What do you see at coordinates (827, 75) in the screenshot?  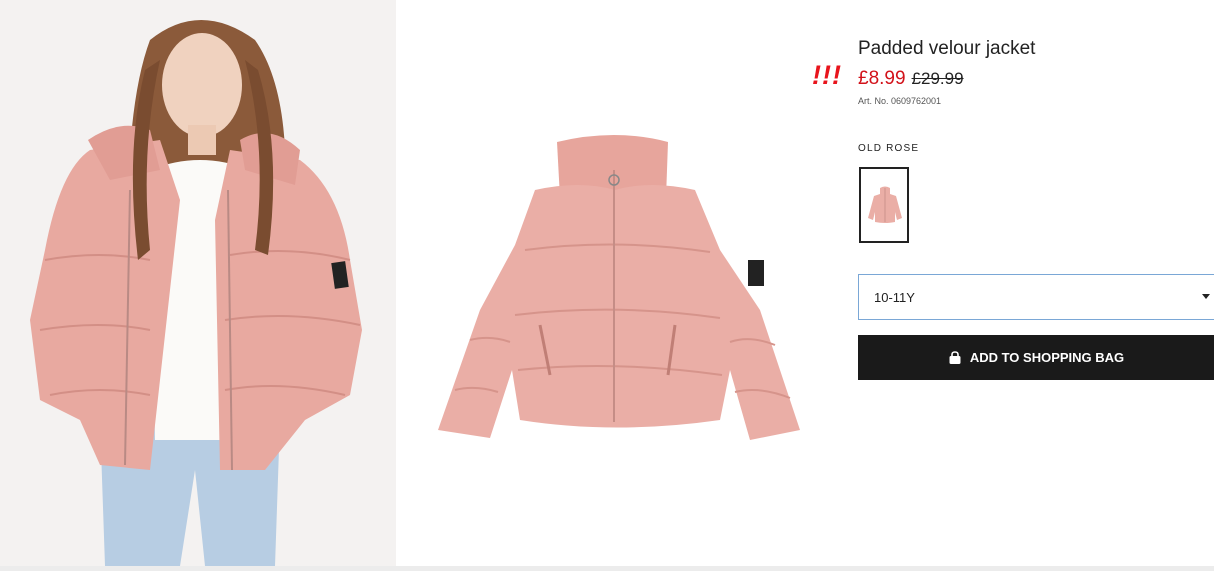 I see `sale-badge: !!!` at bounding box center [827, 75].